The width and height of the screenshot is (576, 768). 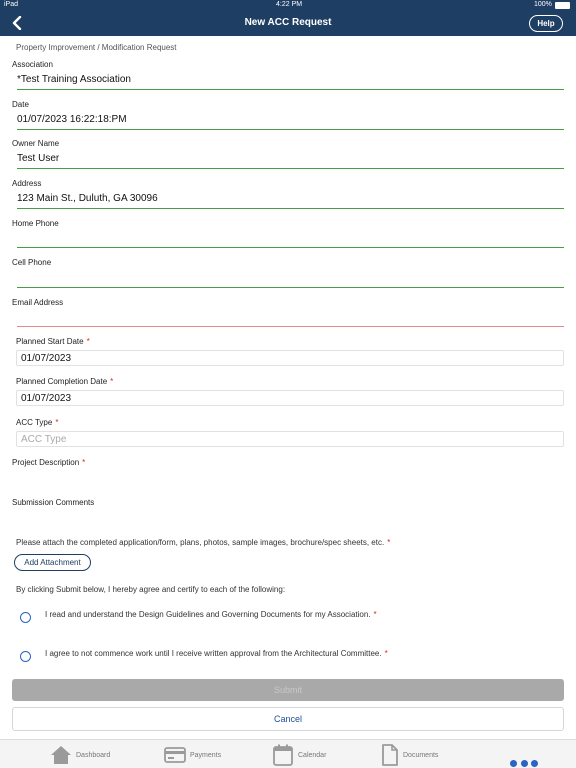 What do you see at coordinates (290, 89) in the screenshot?
I see `association-underline` at bounding box center [290, 89].